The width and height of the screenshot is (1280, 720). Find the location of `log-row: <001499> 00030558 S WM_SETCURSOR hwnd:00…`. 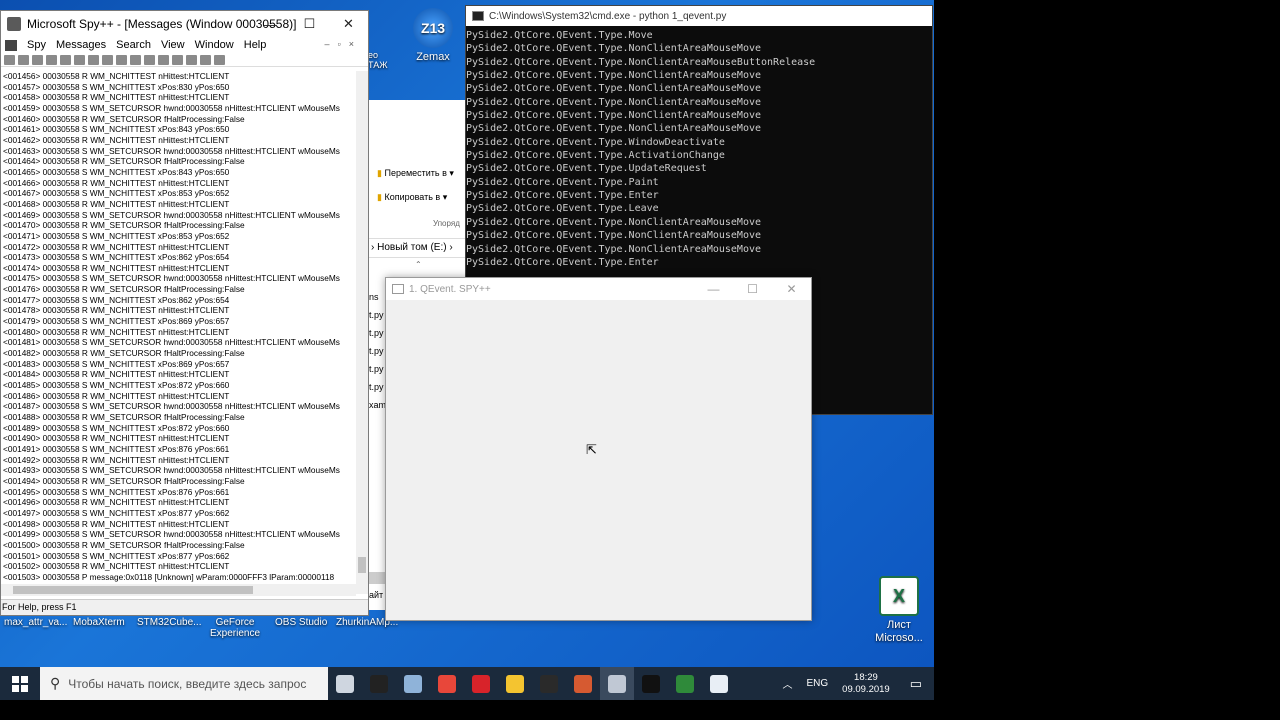

log-row: <001499> 00030558 S WM_SETCURSOR hwnd:00… is located at coordinates (179, 534).